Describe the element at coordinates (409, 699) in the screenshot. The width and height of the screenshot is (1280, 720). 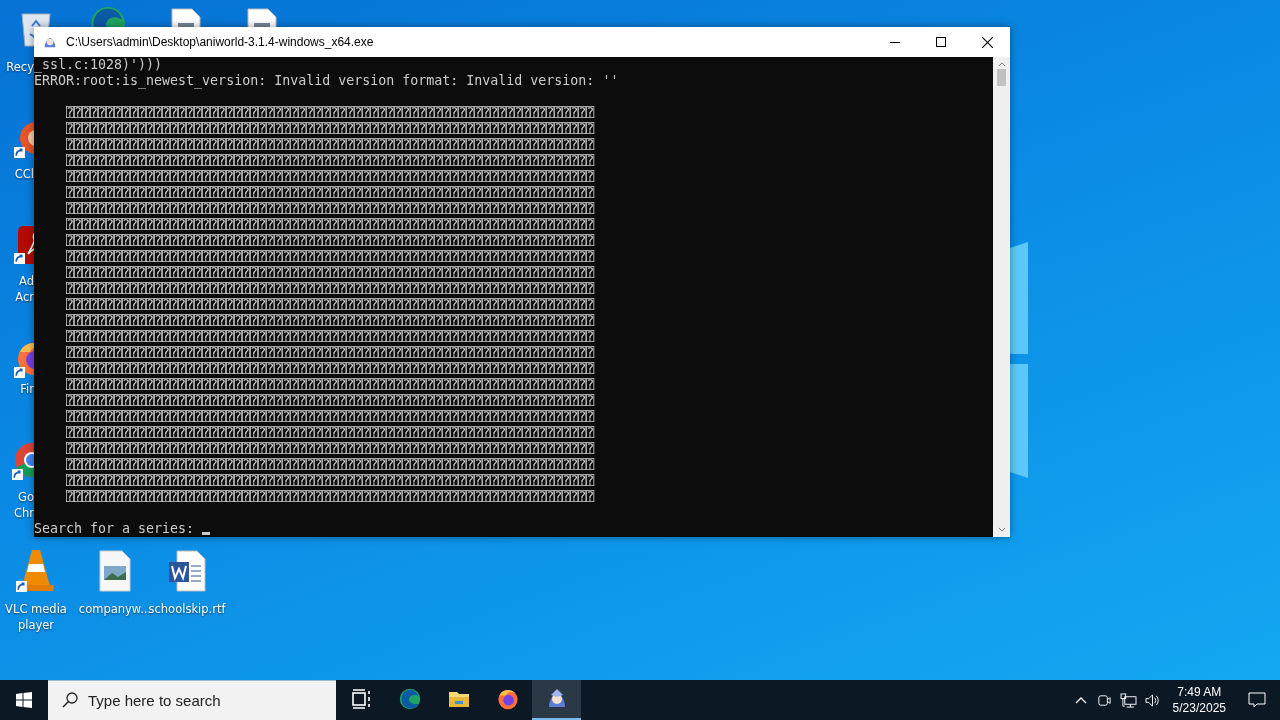
I see `edge-icon` at that location.